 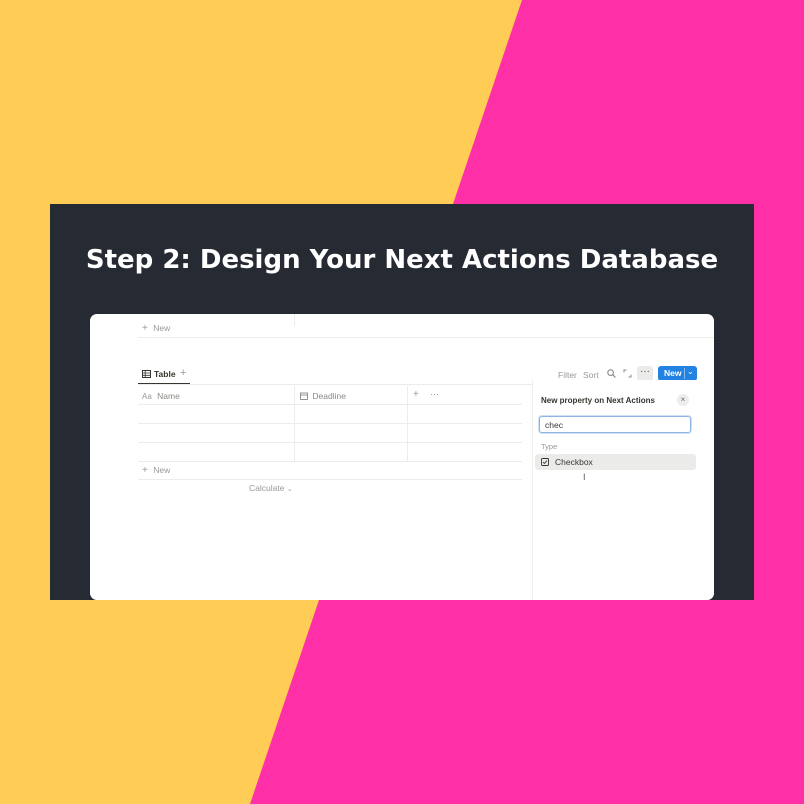 What do you see at coordinates (677, 373) in the screenshot?
I see `new-button: New ⌄` at bounding box center [677, 373].